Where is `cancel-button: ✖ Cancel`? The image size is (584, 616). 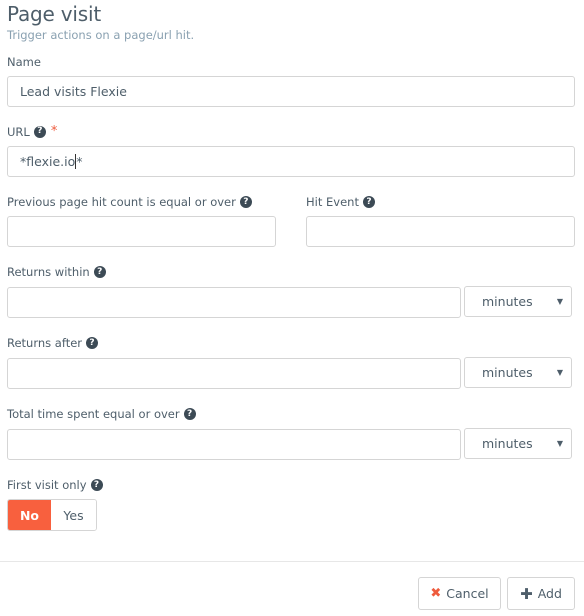 cancel-button: ✖ Cancel is located at coordinates (459, 593).